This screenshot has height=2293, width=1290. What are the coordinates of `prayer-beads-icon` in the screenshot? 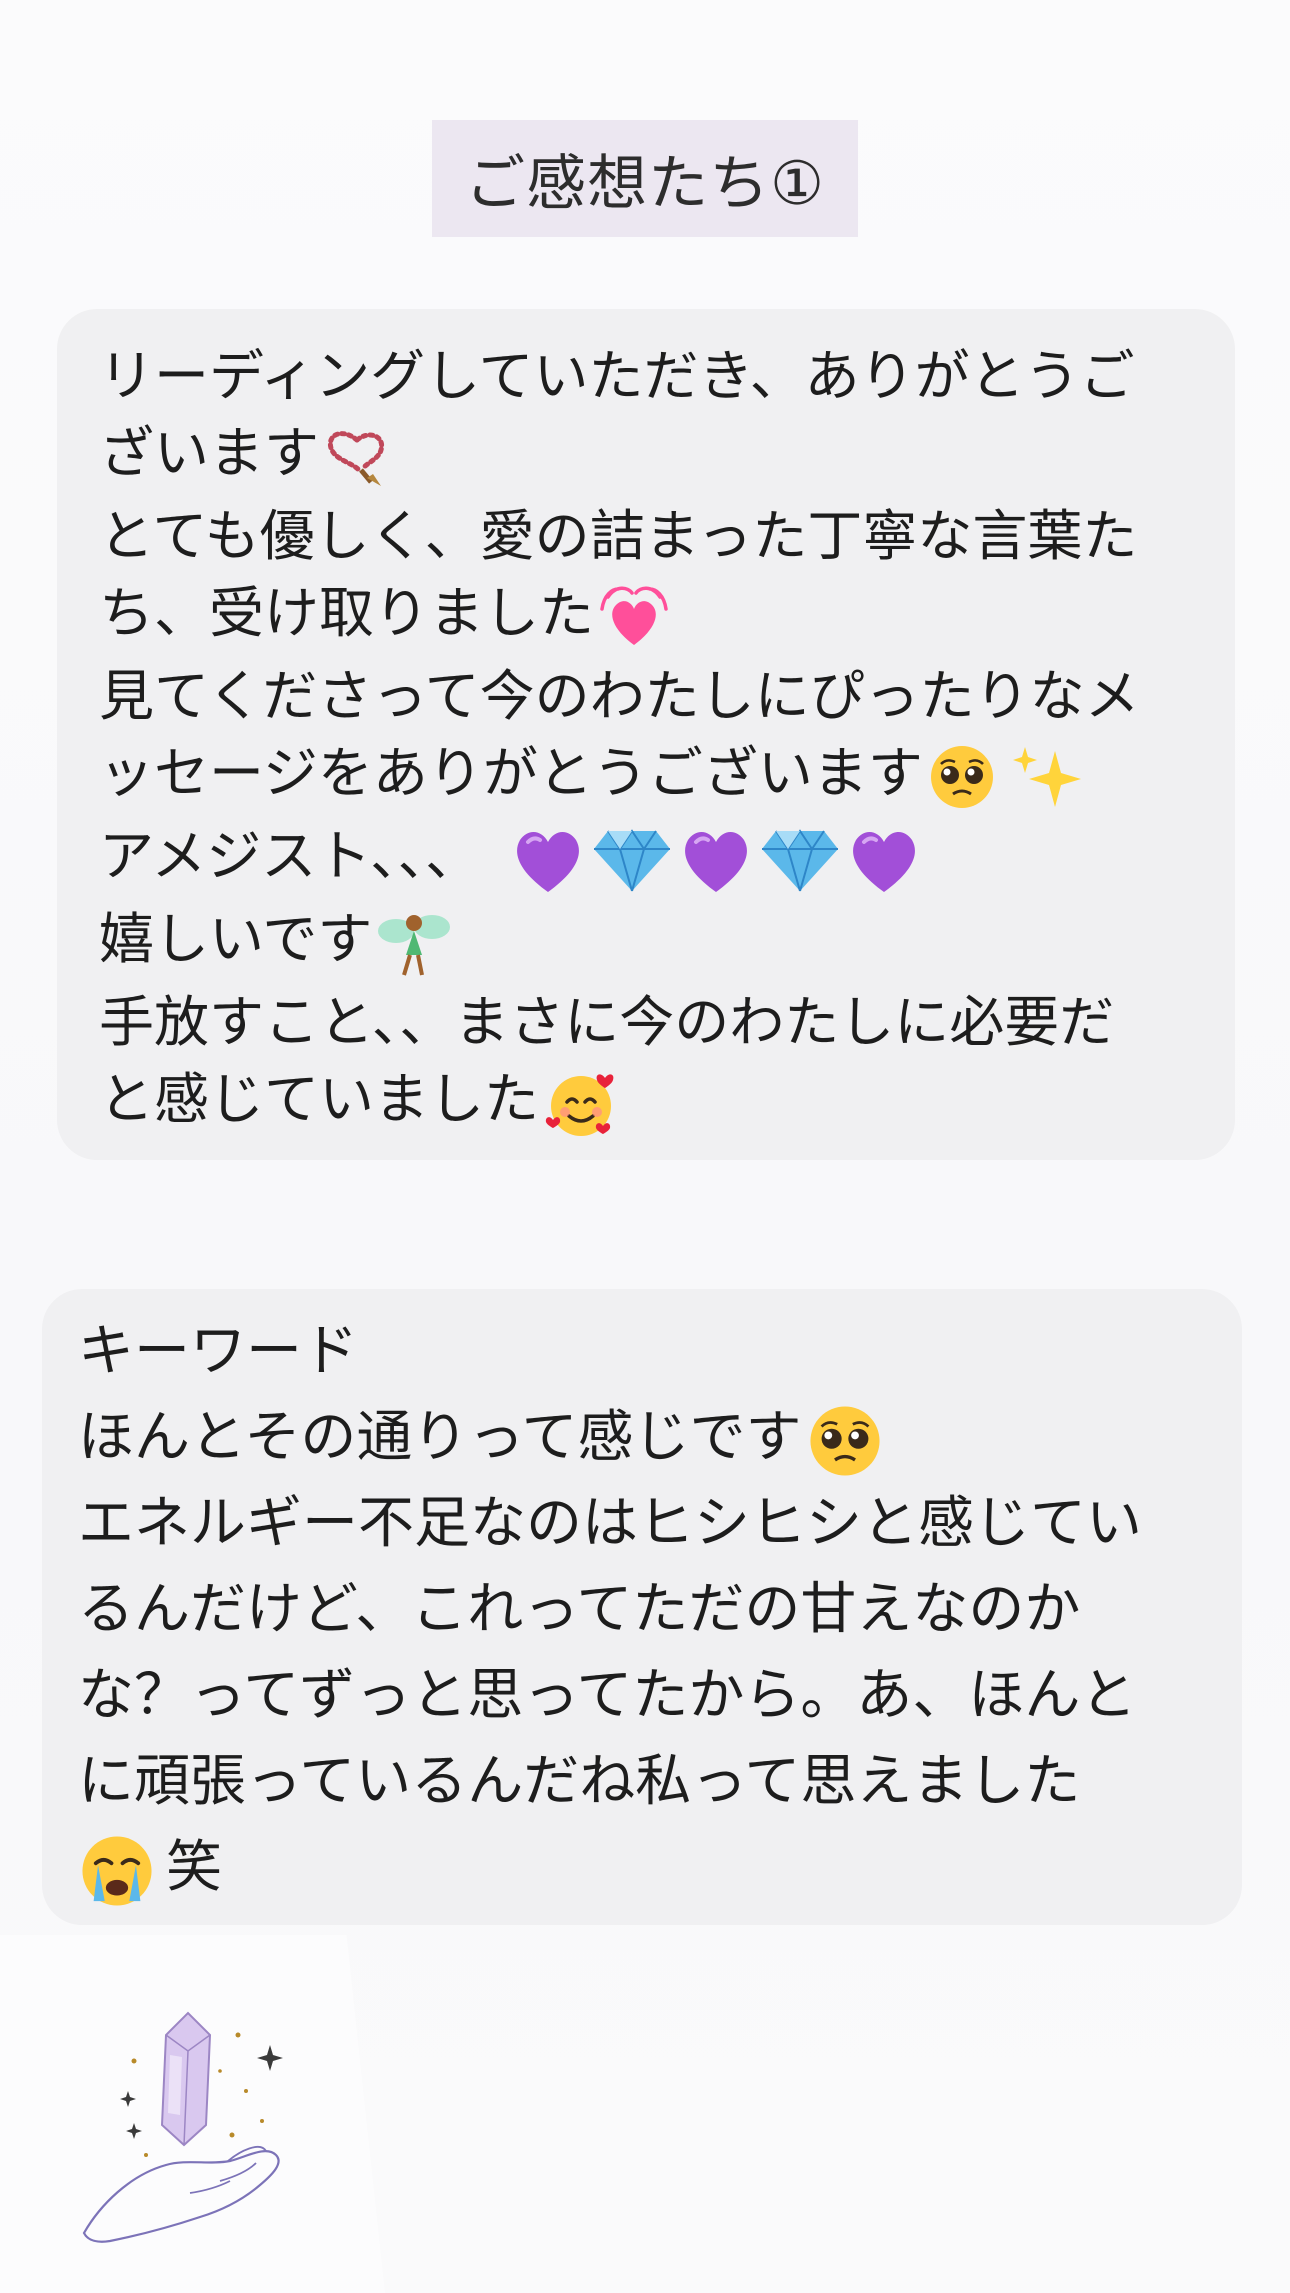 It's located at (357, 457).